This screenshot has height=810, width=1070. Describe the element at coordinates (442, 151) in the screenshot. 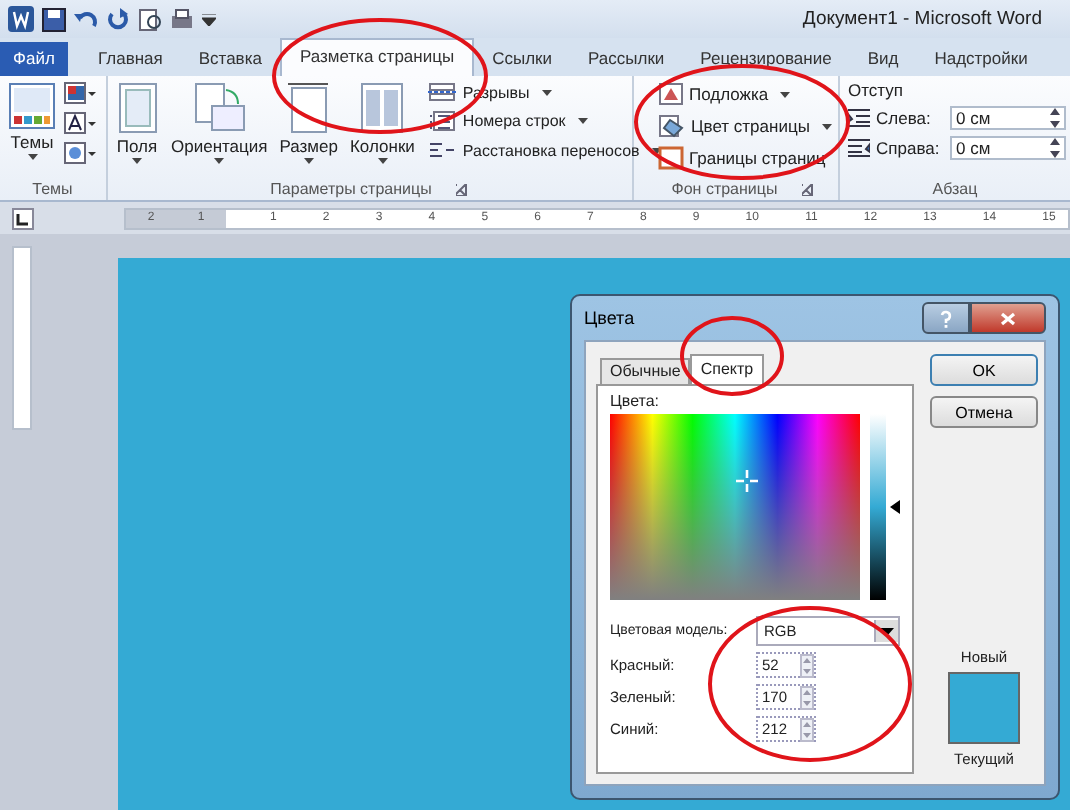

I see `hyphenation-icon` at that location.